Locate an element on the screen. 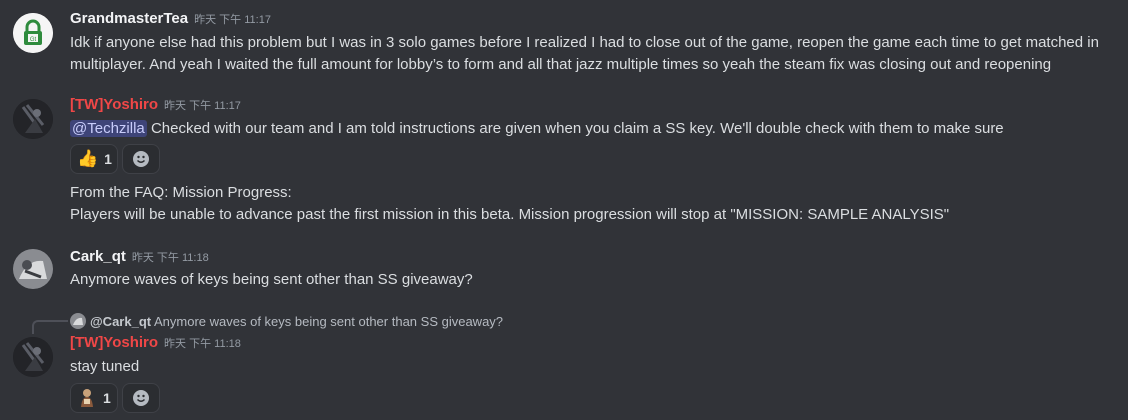  username: GrandmasterTea is located at coordinates (129, 18).